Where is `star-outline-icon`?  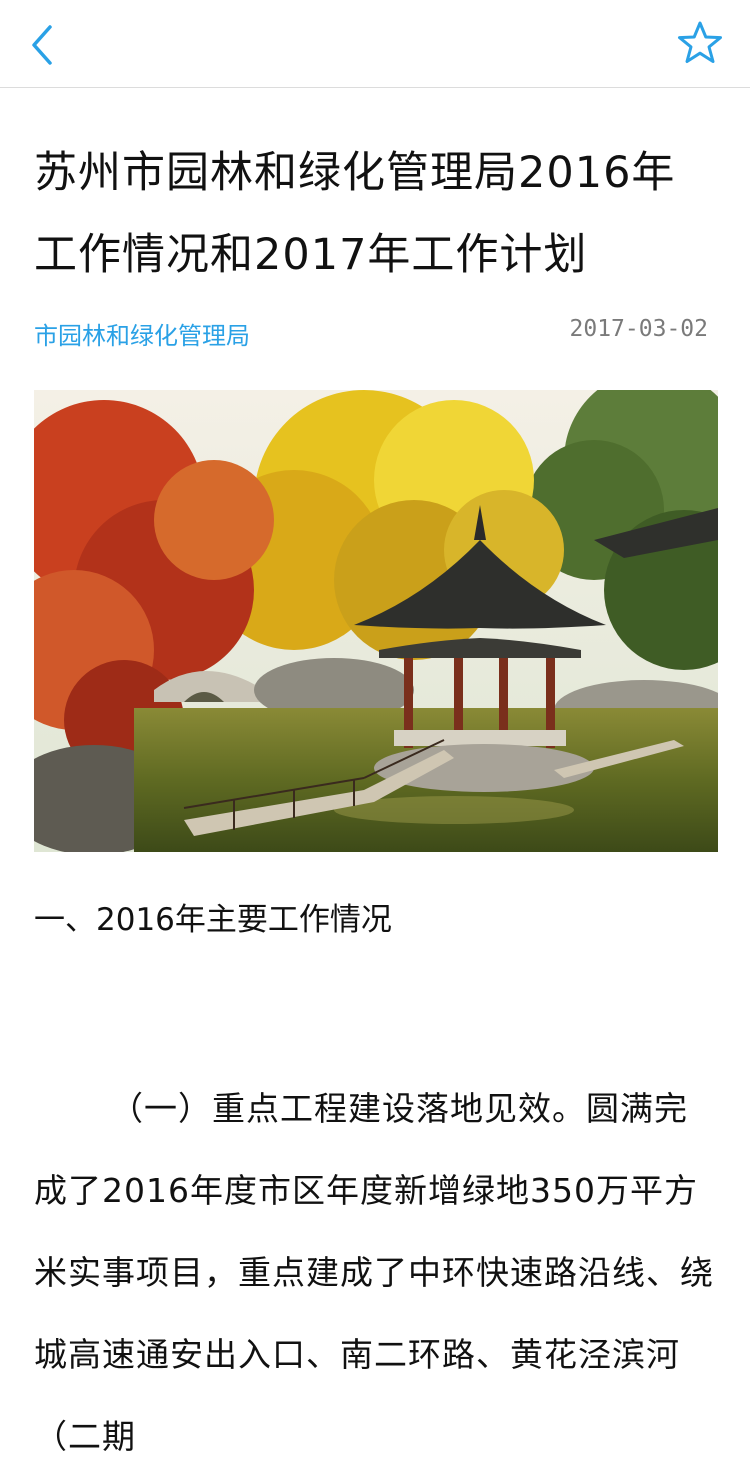 star-outline-icon is located at coordinates (700, 42).